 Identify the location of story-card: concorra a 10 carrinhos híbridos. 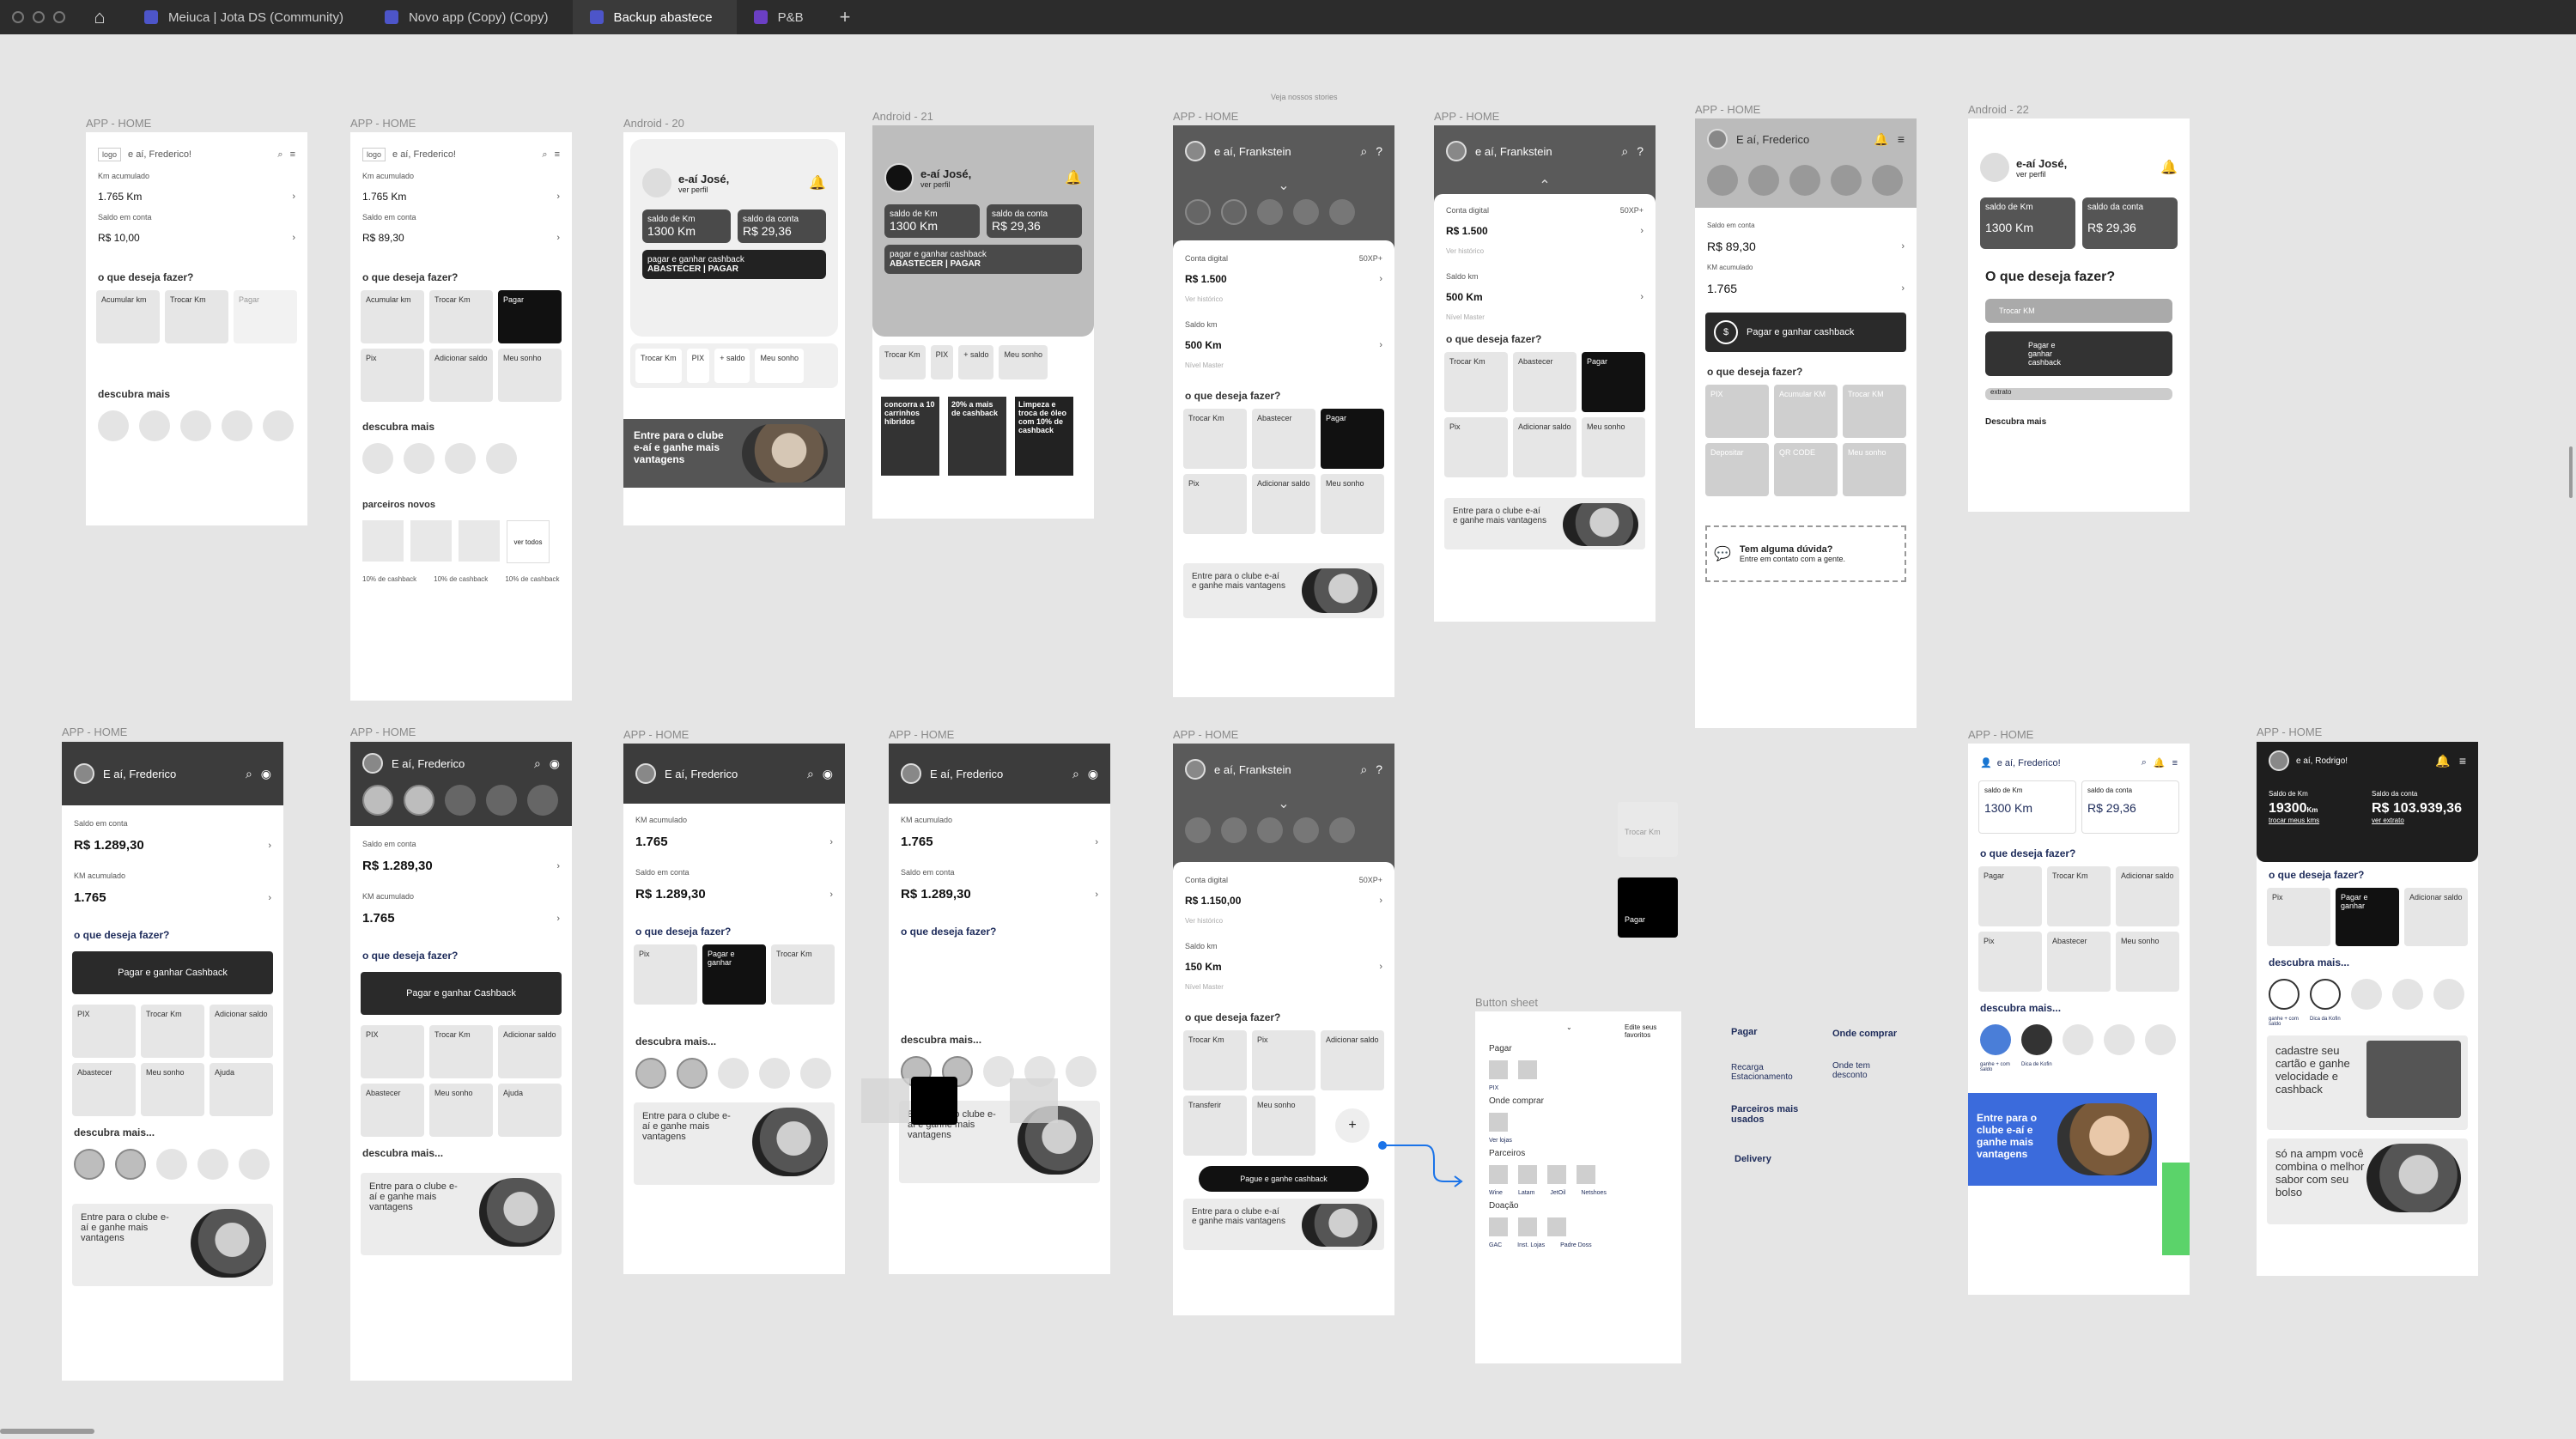
(910, 436).